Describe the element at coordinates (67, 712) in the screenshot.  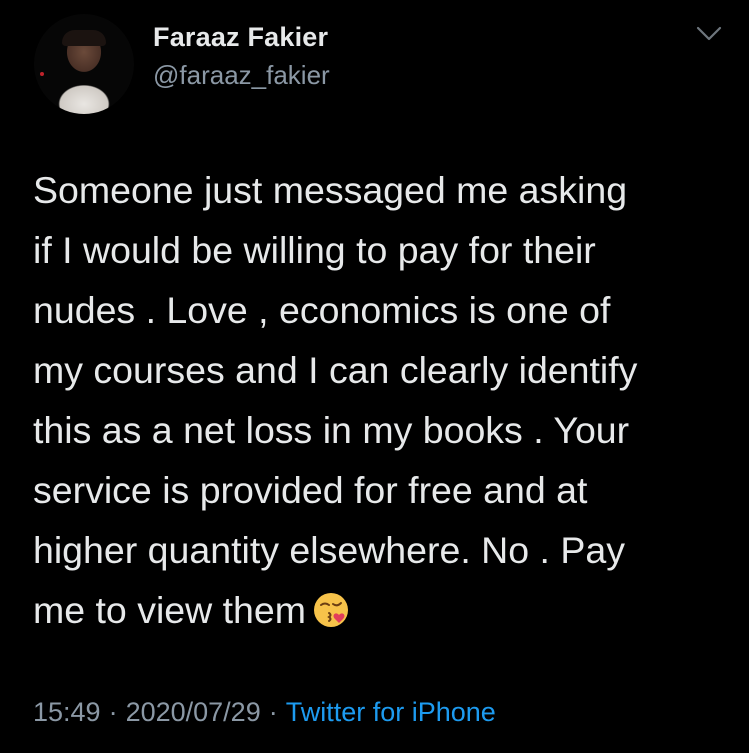
I see `tweet-time: 15:49` at that location.